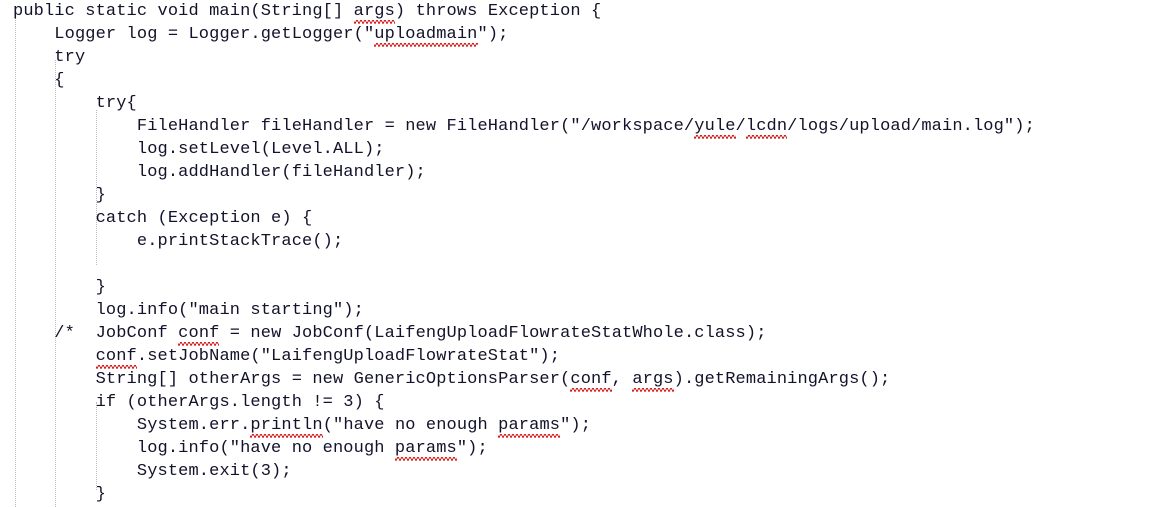 This screenshot has height=507, width=1158. Describe the element at coordinates (715, 127) in the screenshot. I see `spellcheck-underline: yule` at that location.